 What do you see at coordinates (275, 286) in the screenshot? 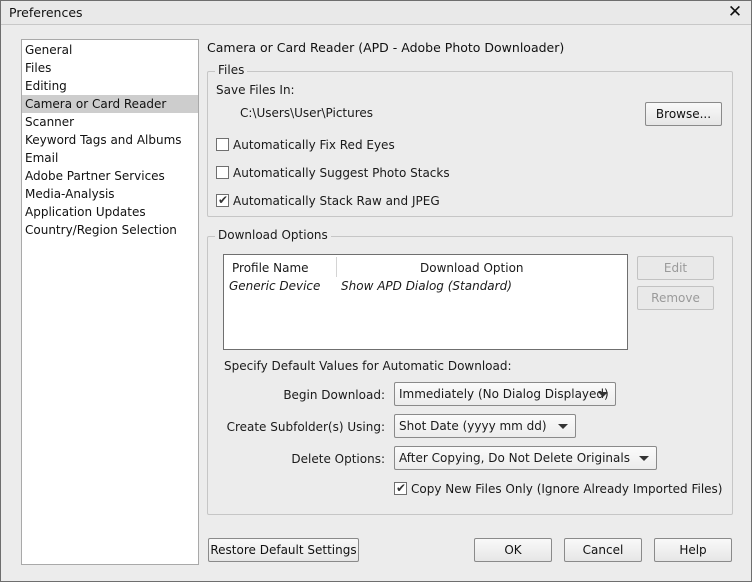
I see `profile-name-cell: Generic Device` at bounding box center [275, 286].